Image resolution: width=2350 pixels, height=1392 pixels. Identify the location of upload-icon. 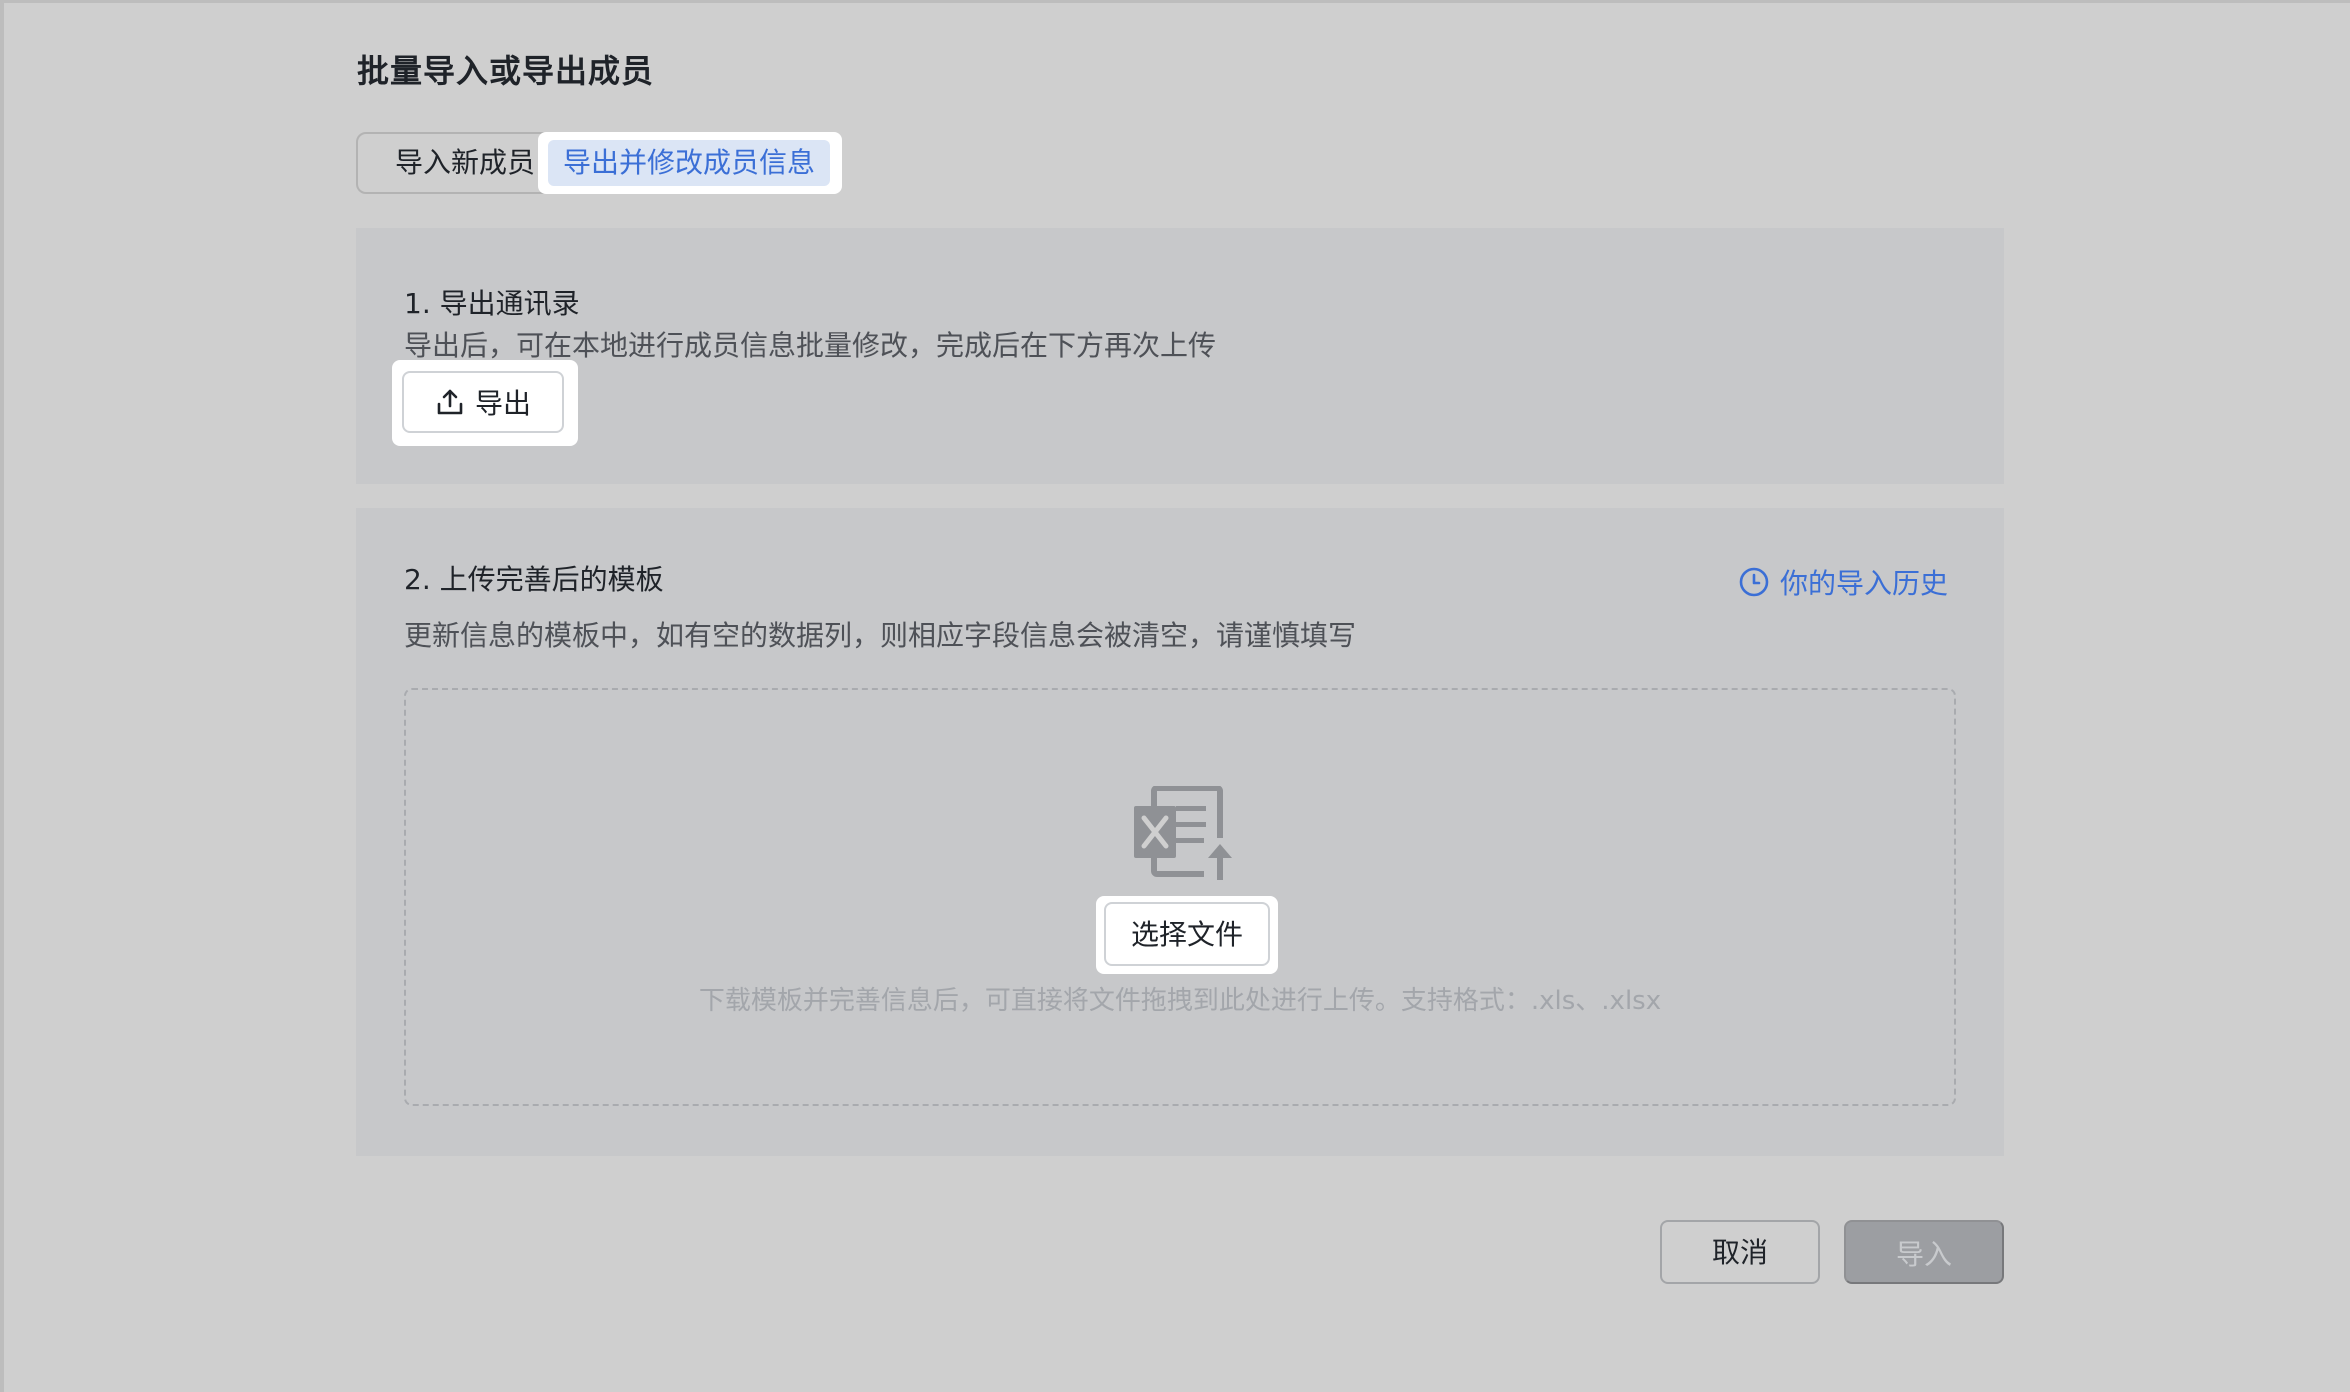
(450, 402).